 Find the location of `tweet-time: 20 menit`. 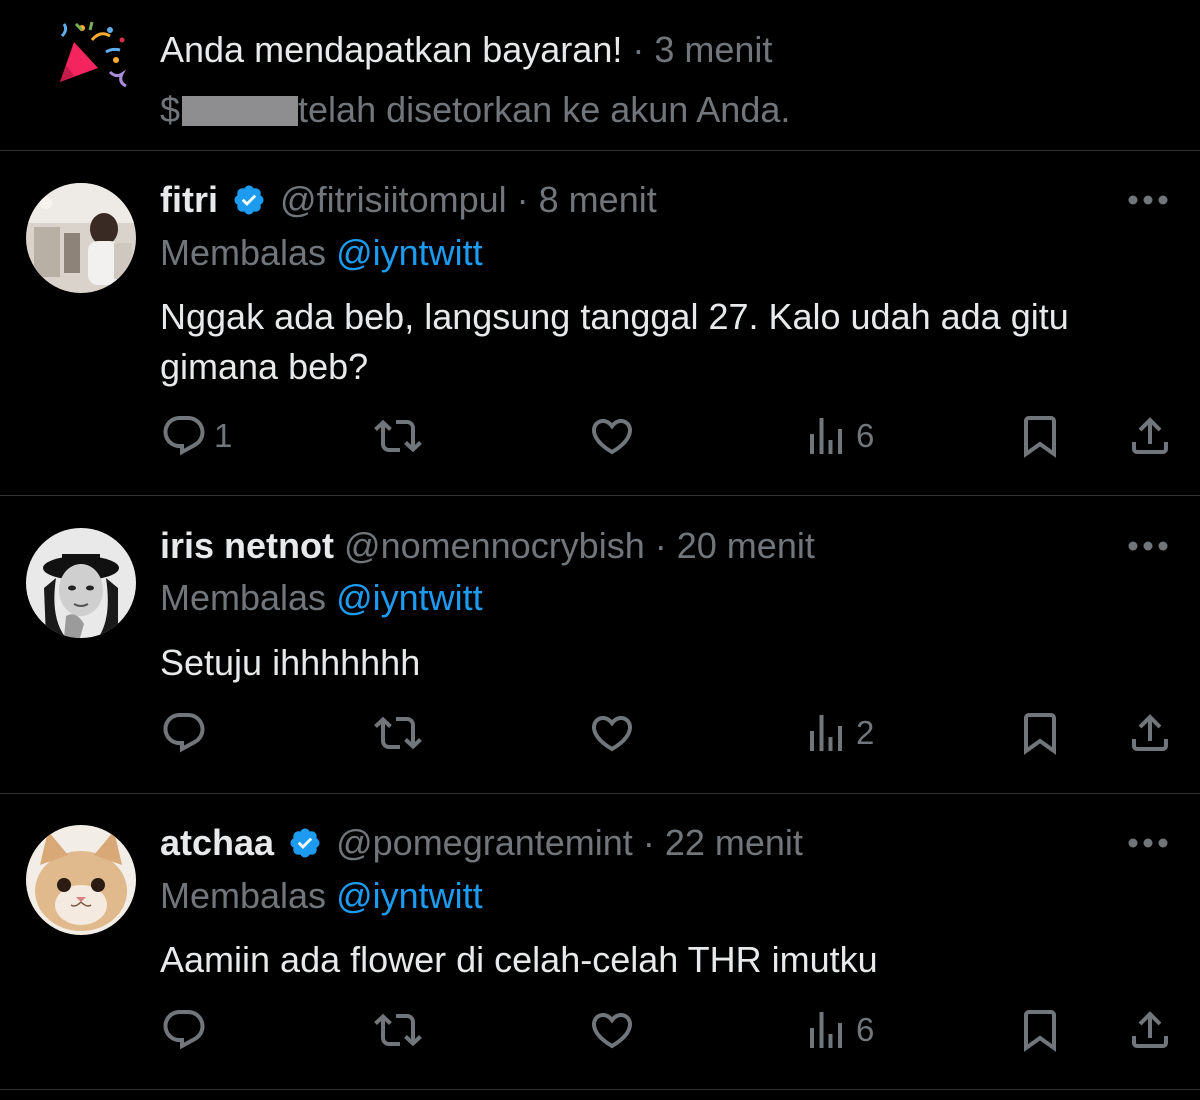

tweet-time: 20 menit is located at coordinates (746, 545).